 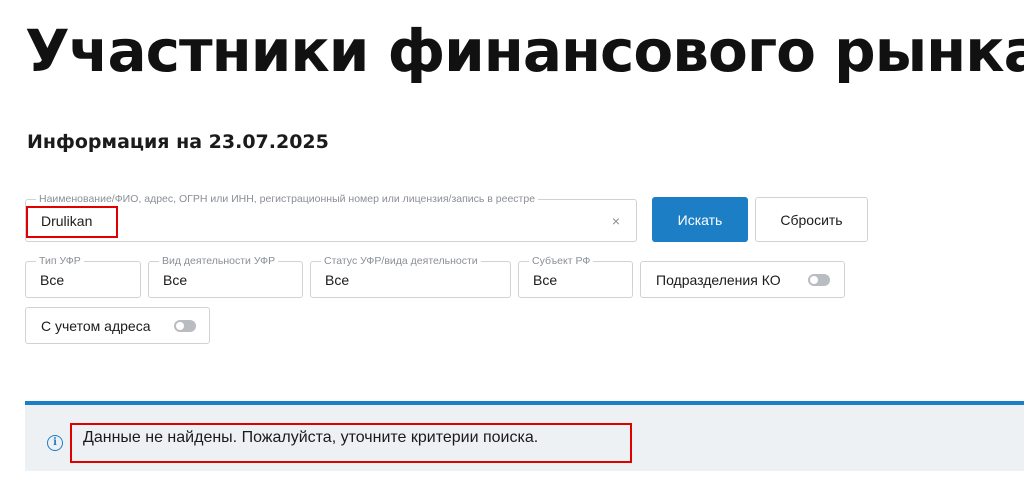 I want to click on with-address-toggle: С учетом адреса, so click(x=117, y=325).